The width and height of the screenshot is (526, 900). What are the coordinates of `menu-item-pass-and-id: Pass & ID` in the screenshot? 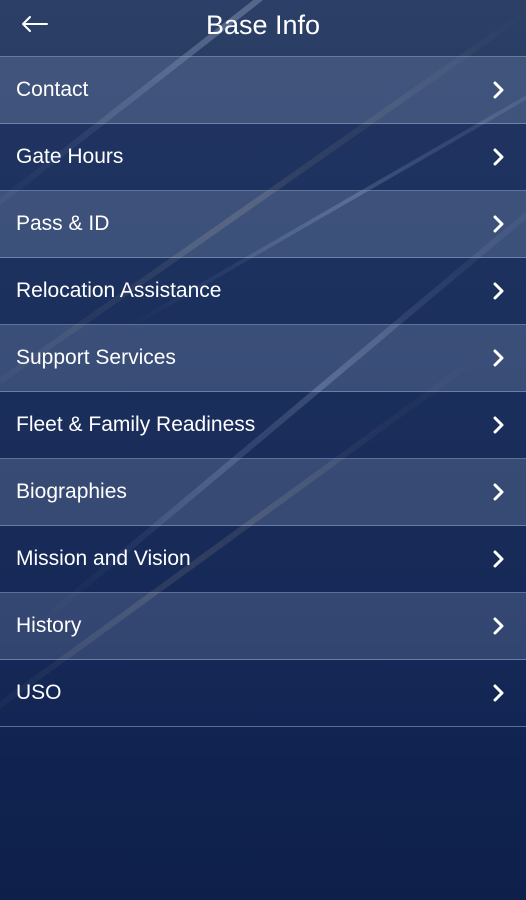 It's located at (263, 224).